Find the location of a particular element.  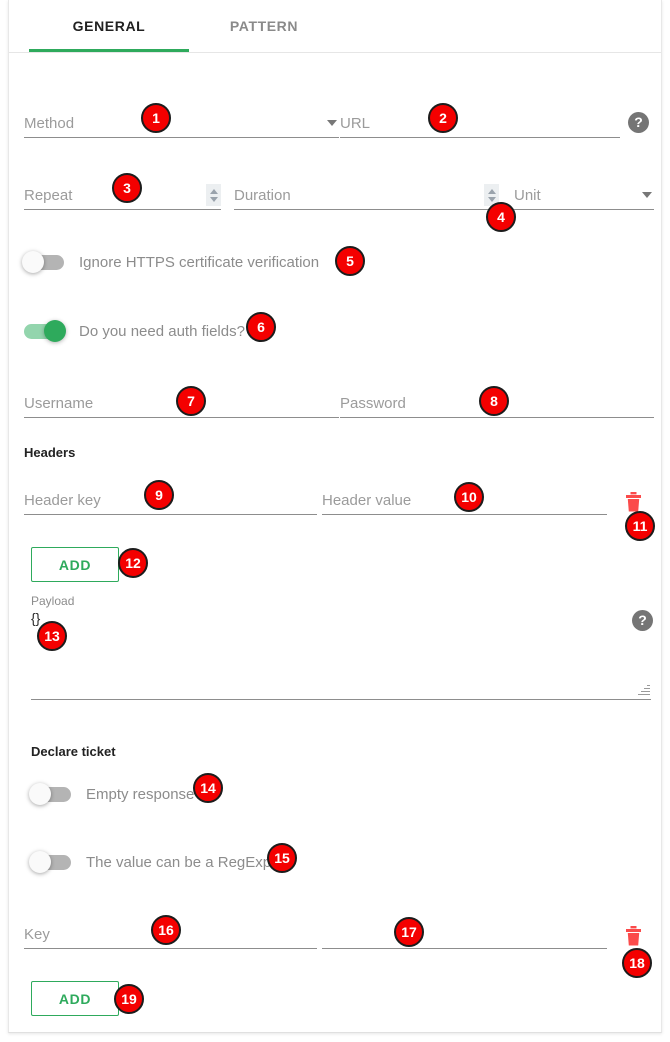

regexp-toggle-row: The value can be a RegExp is located at coordinates (150, 862).